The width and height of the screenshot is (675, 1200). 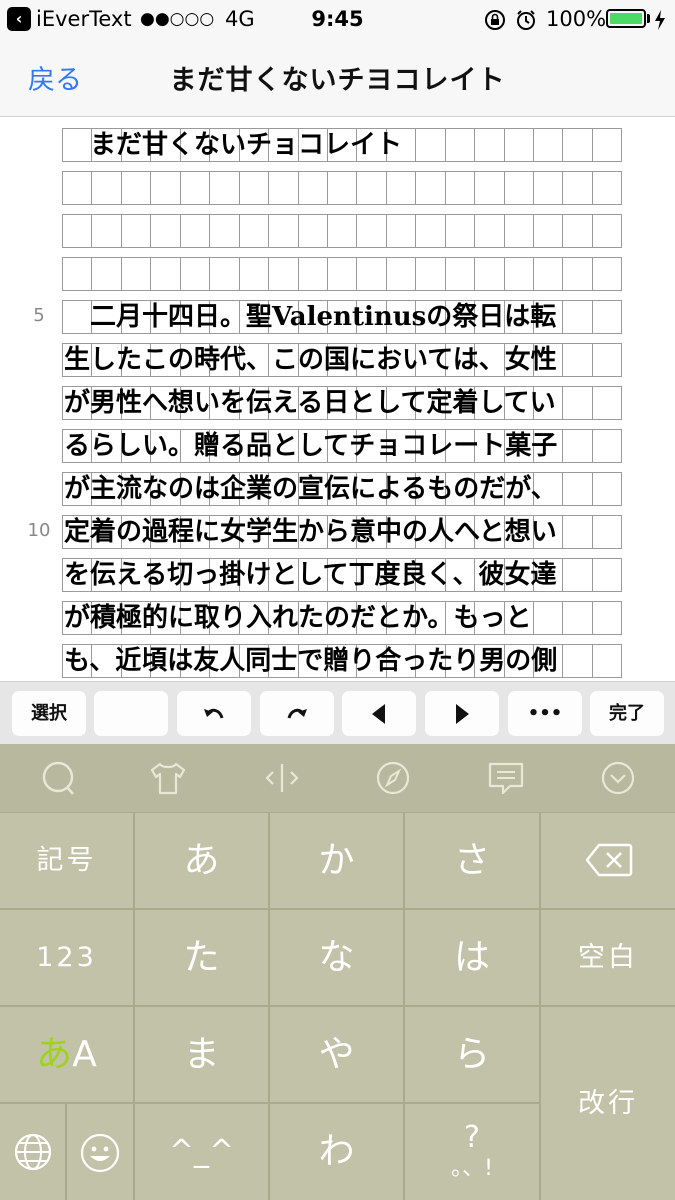 I want to click on manuscript-row: 定着の過程に女学生から意中の人へと想い, so click(x=342, y=532).